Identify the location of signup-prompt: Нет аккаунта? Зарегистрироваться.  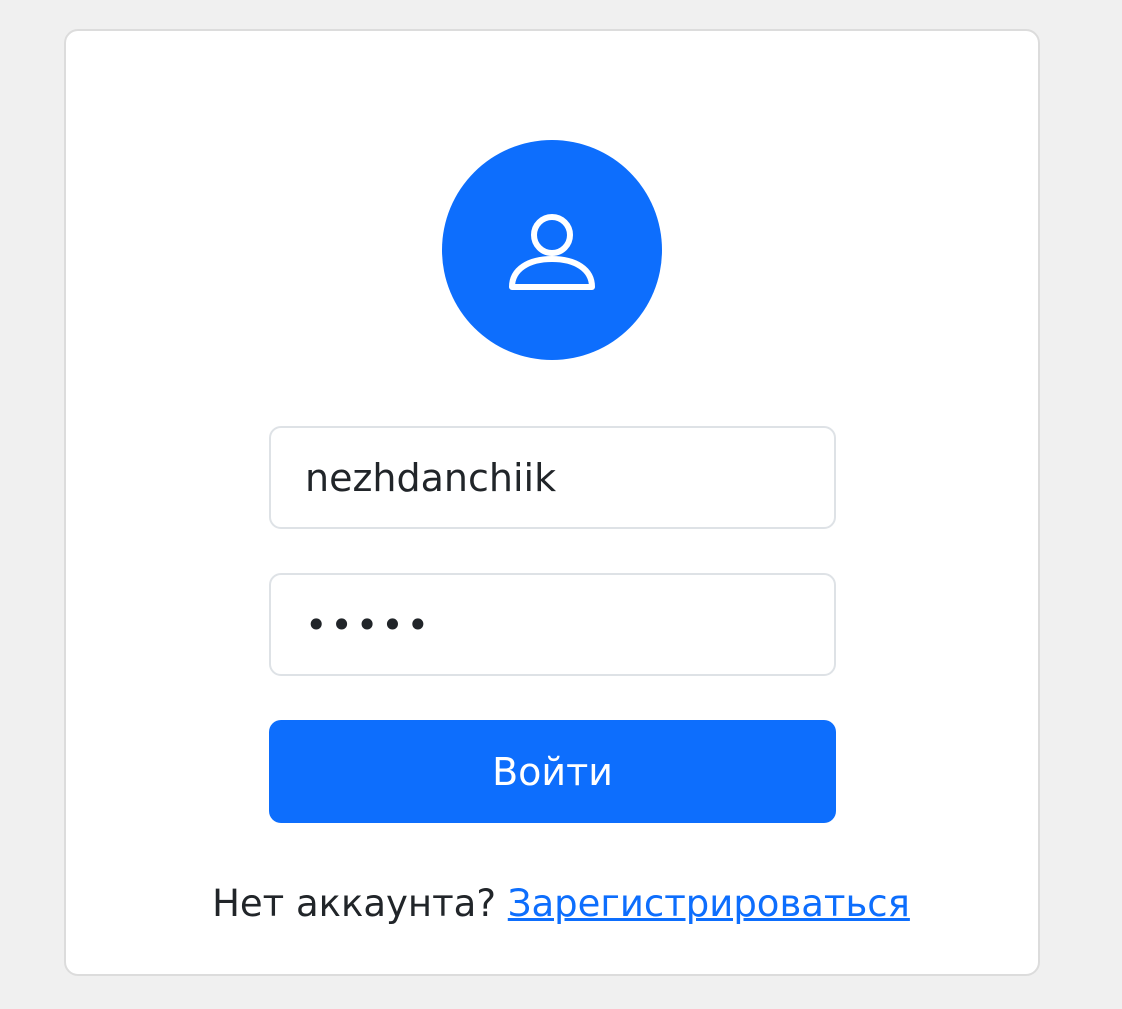
(561, 904).